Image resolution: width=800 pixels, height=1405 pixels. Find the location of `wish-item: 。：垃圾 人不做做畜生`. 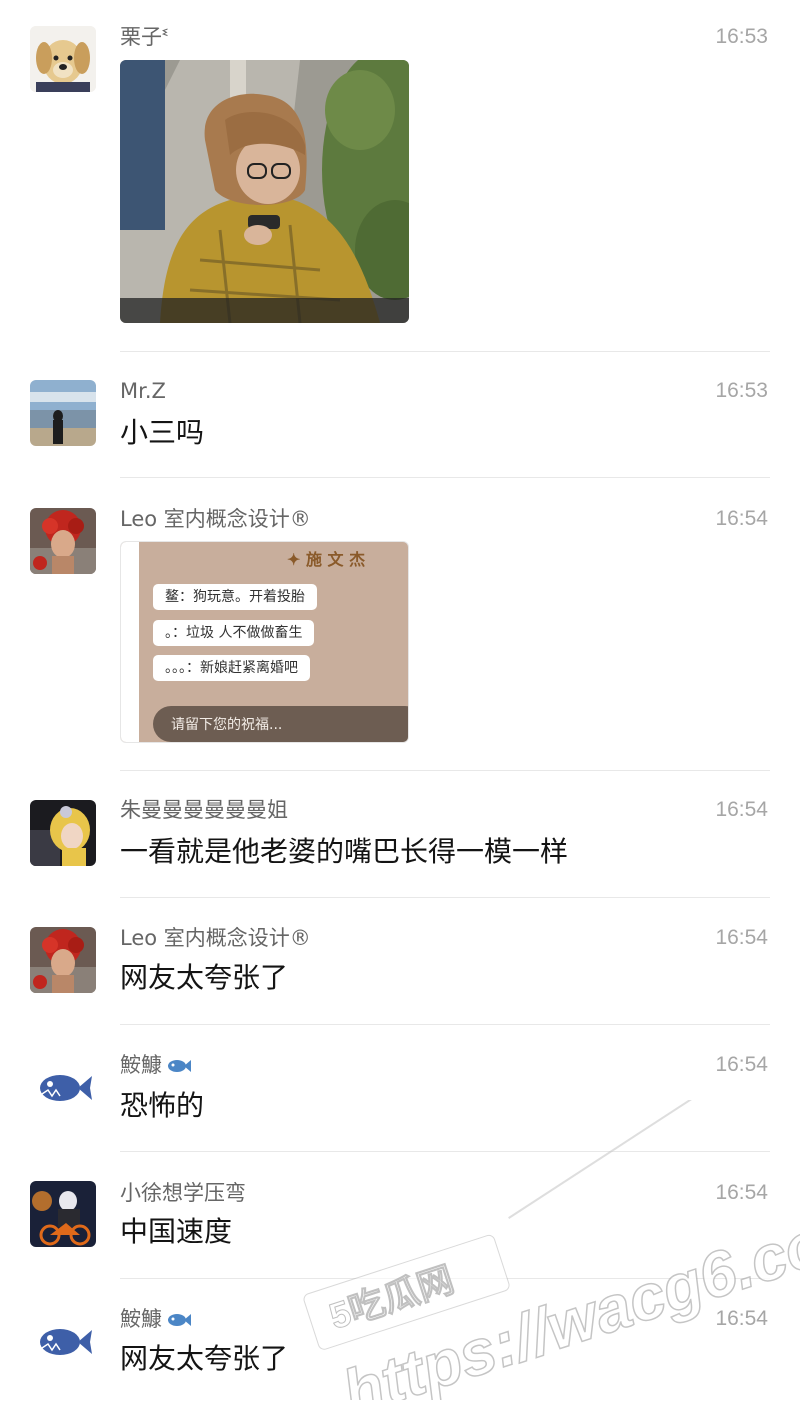

wish-item: 。：垃圾 人不做做畜生 is located at coordinates (234, 633).